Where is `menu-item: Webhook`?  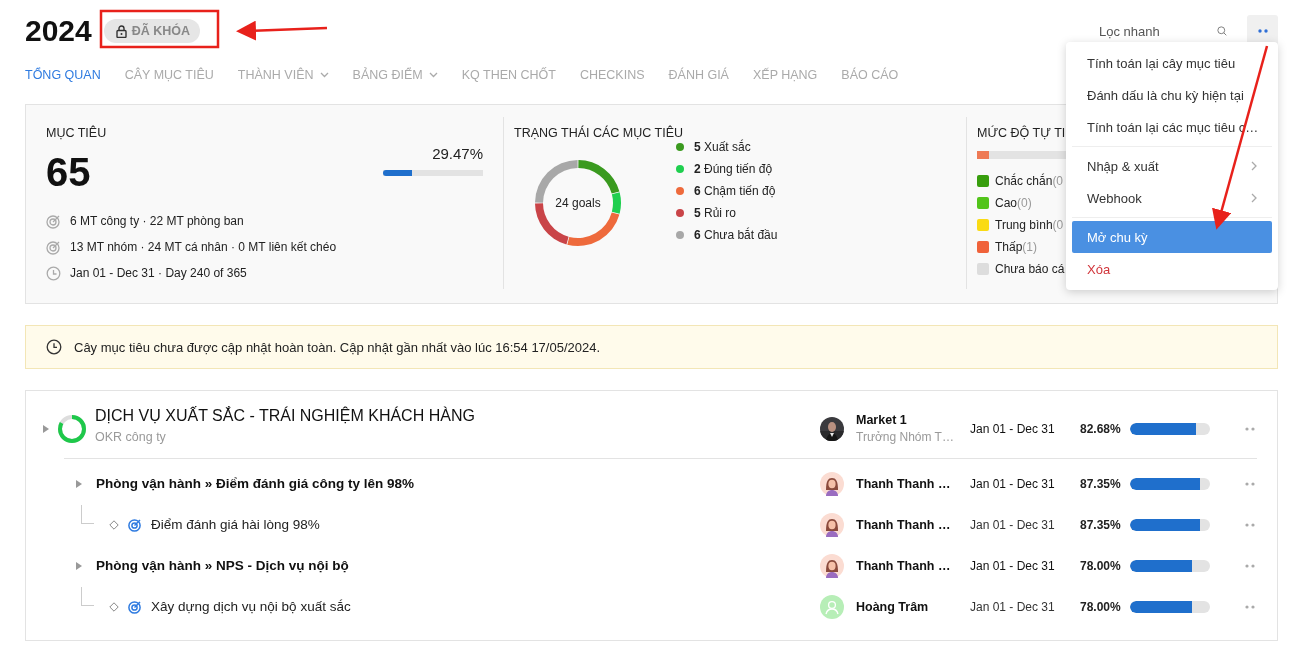 menu-item: Webhook is located at coordinates (1172, 198).